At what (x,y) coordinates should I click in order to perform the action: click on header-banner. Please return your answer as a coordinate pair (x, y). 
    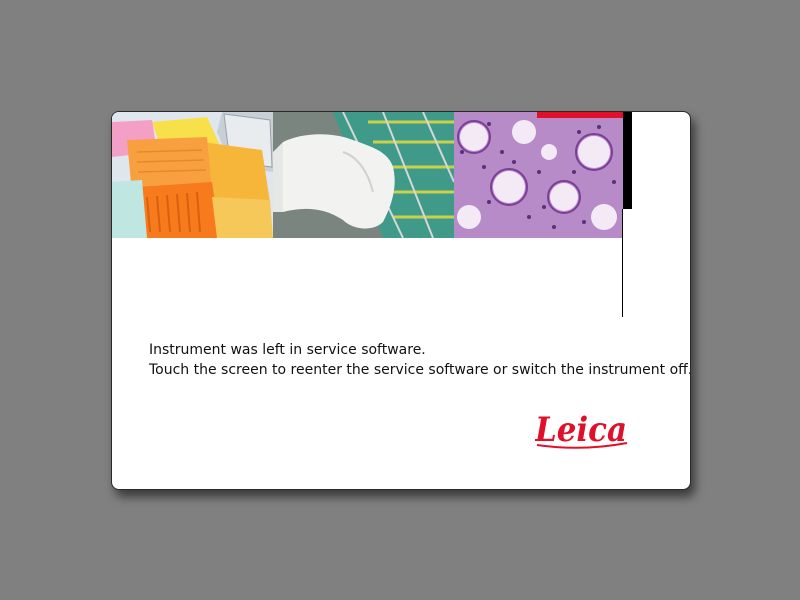
    Looking at the image, I should click on (367, 175).